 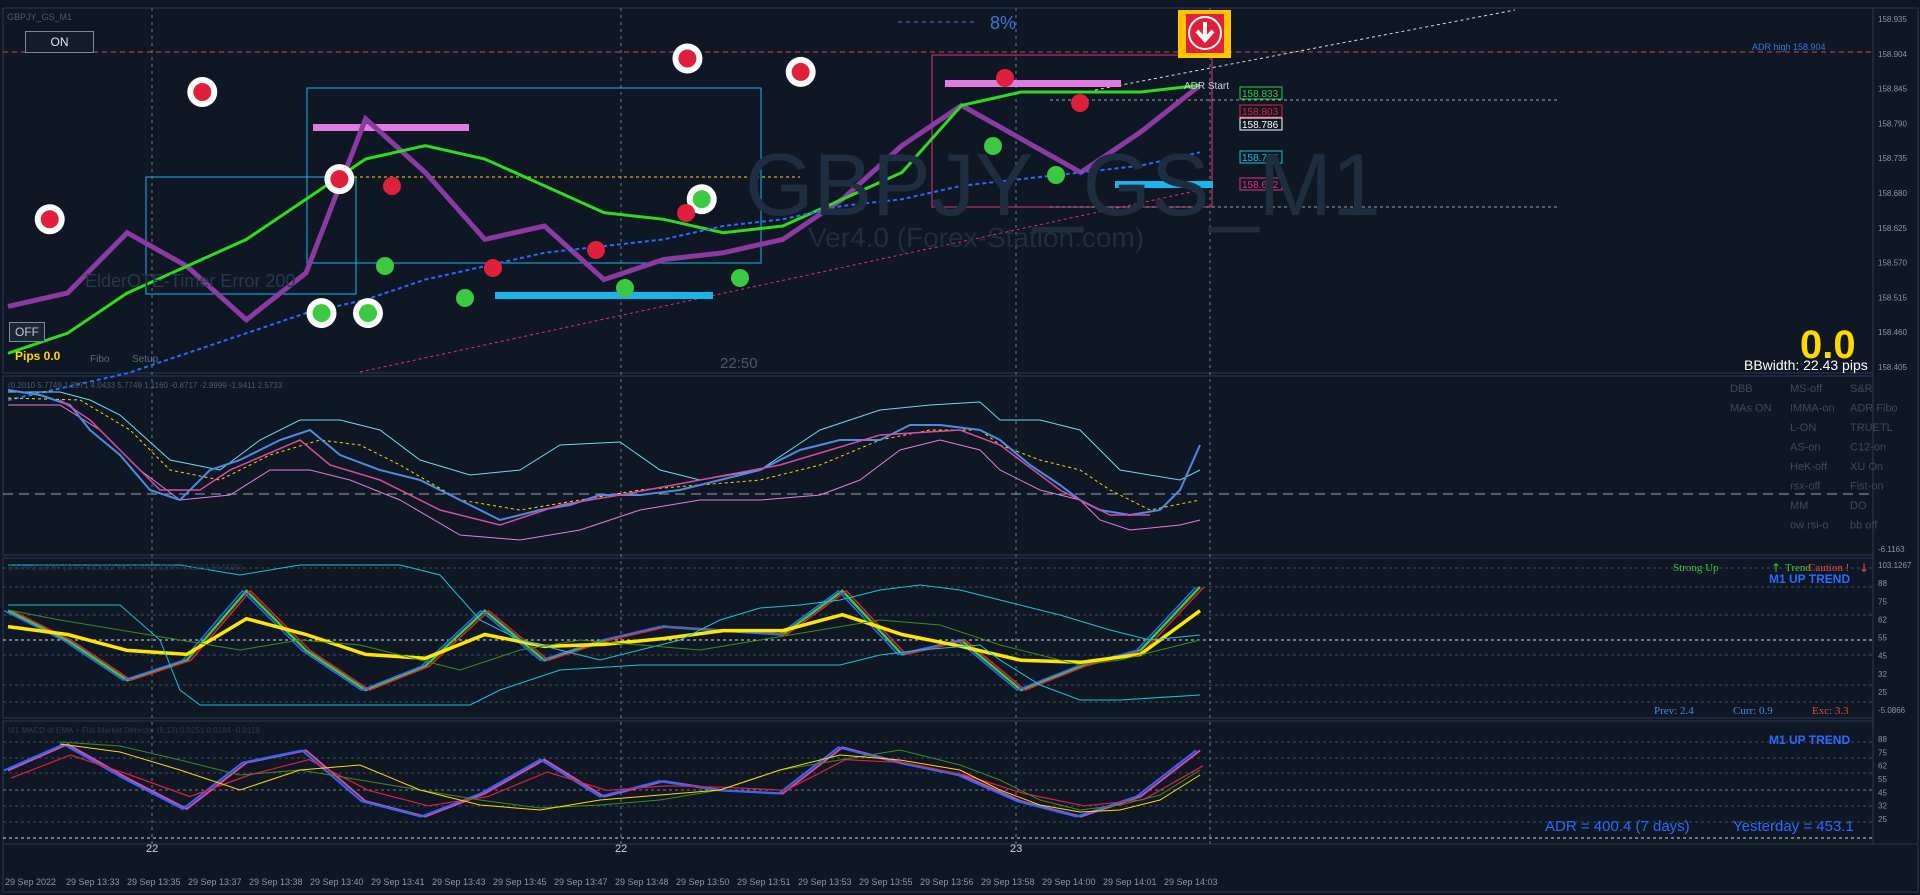 What do you see at coordinates (621, 849) in the screenshot?
I see `day-marker-1: 22` at bounding box center [621, 849].